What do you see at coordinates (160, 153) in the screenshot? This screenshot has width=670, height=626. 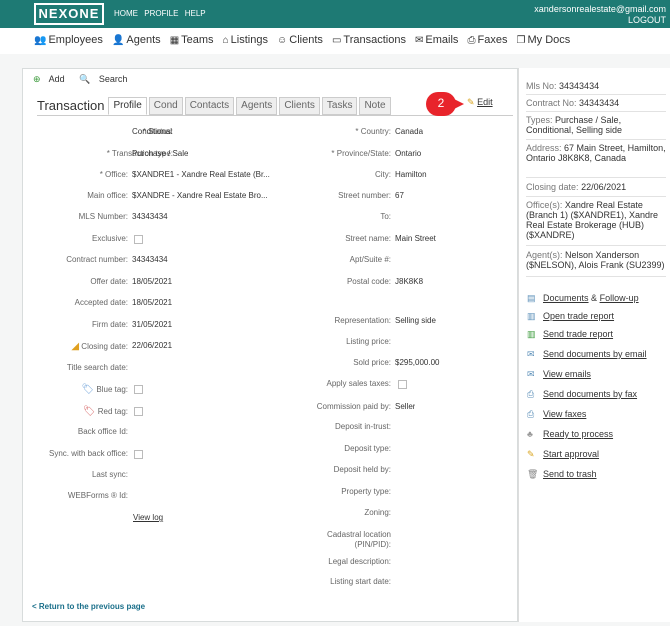 I see `transaction-type-value: Purchase / Sale` at bounding box center [160, 153].